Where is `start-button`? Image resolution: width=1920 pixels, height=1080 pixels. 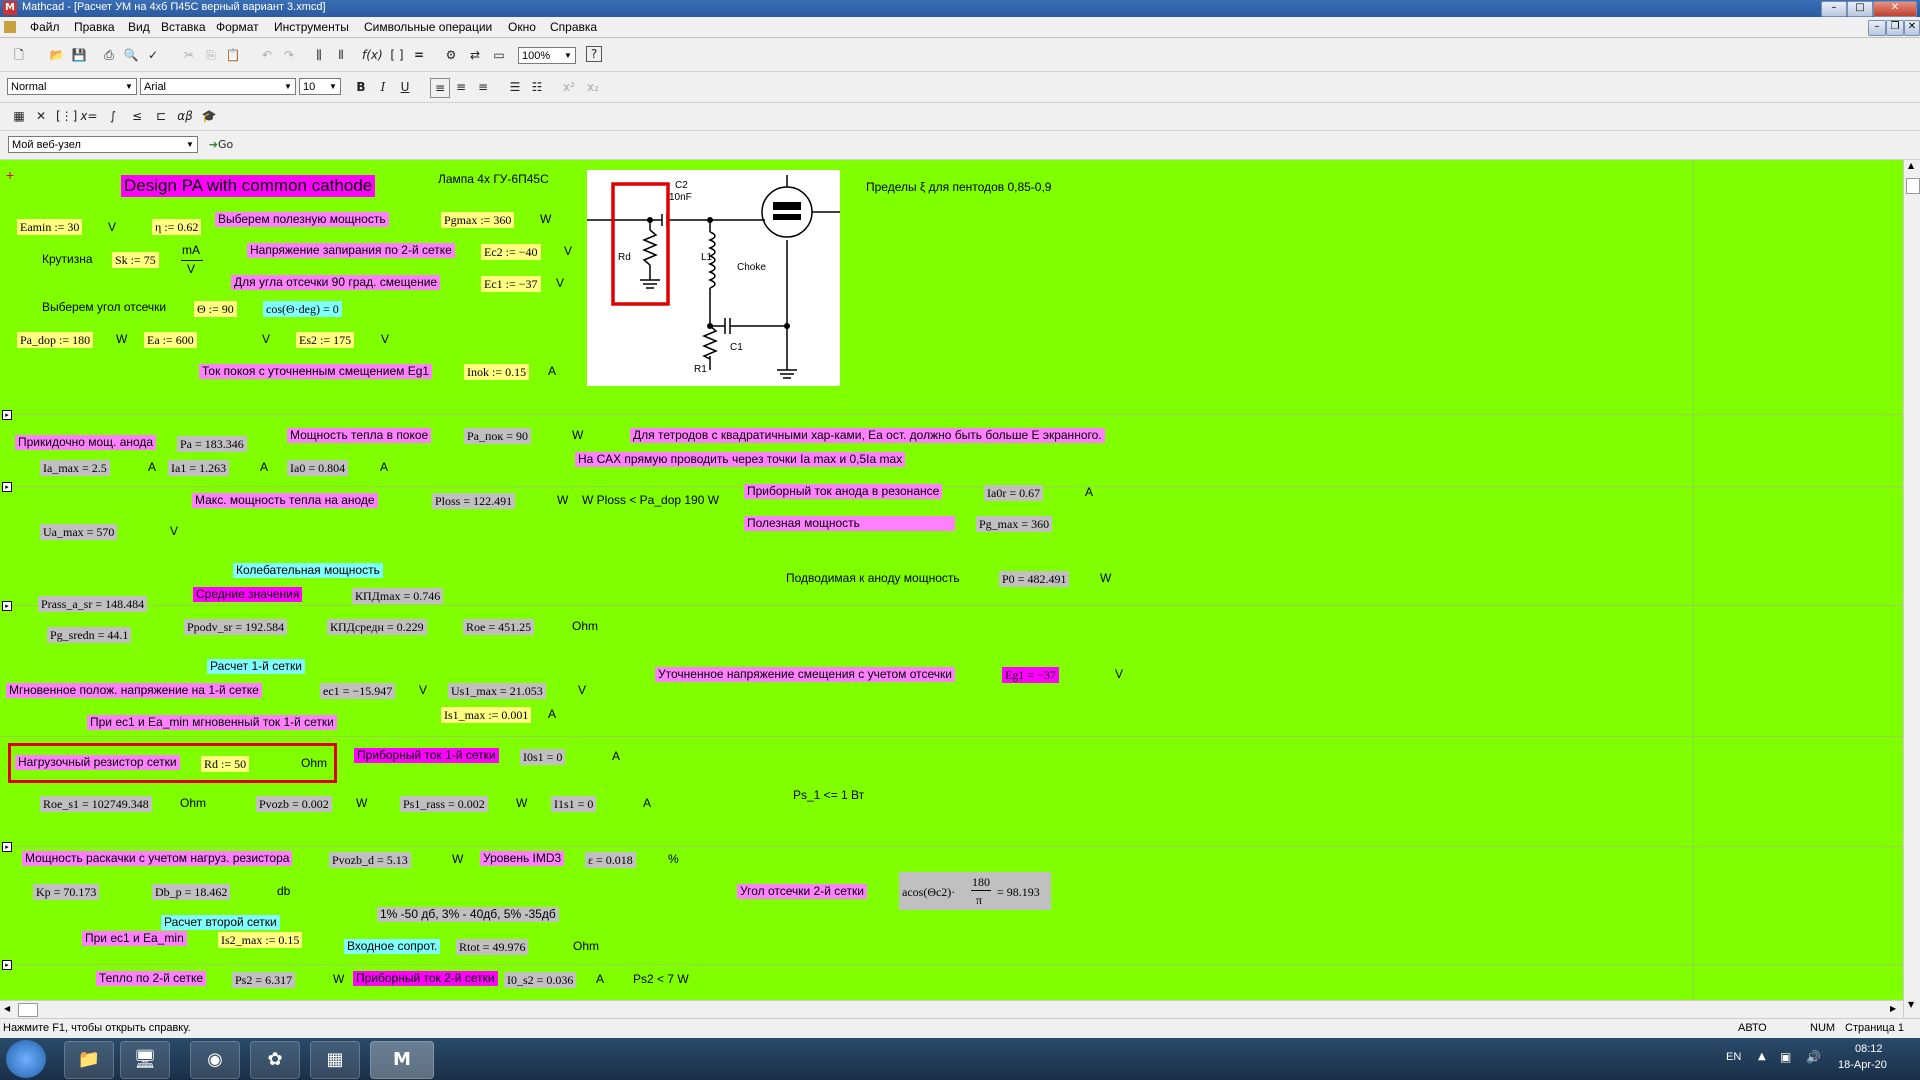 start-button is located at coordinates (26, 1059).